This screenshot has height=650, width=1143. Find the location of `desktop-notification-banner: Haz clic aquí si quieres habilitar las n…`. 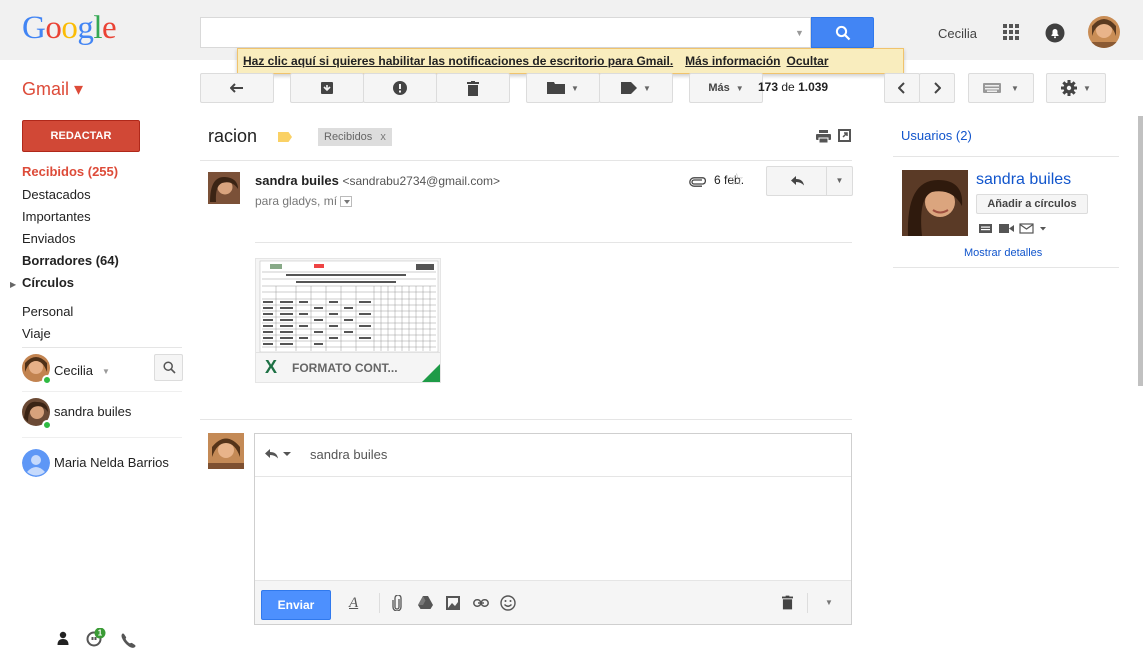

desktop-notification-banner: Haz clic aquí si quieres habilitar las n… is located at coordinates (570, 61).